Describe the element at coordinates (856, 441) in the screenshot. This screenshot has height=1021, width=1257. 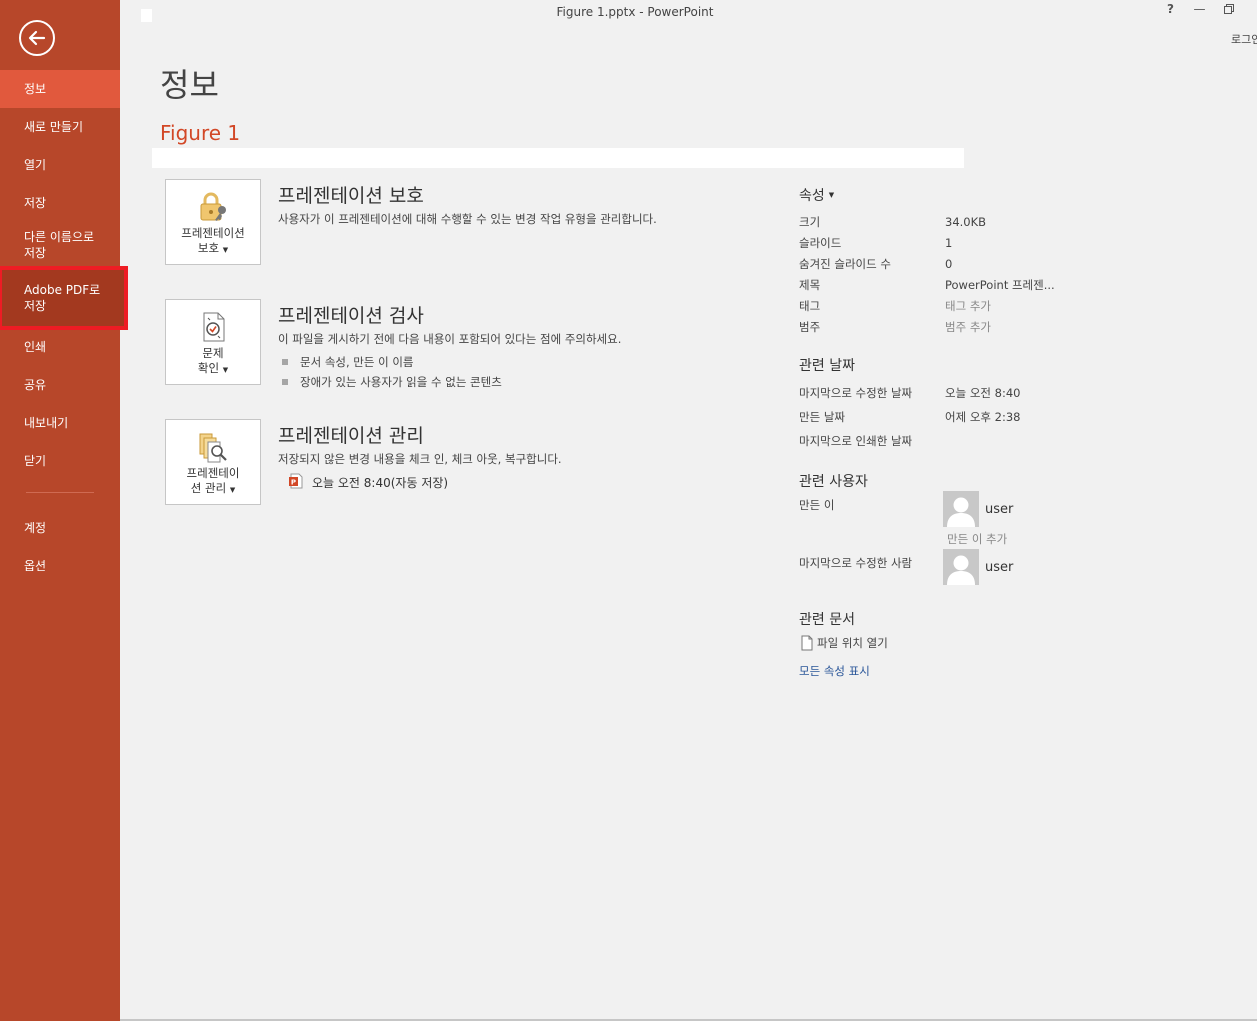
I see `date-printed: 마지막으로 인쇄한 날짜` at that location.